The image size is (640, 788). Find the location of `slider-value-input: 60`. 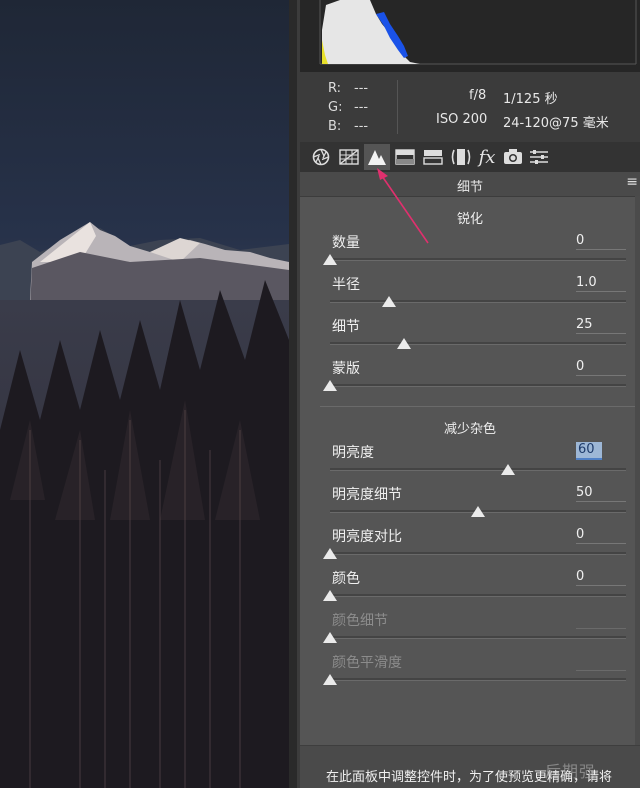

slider-value-input: 60 is located at coordinates (589, 451).